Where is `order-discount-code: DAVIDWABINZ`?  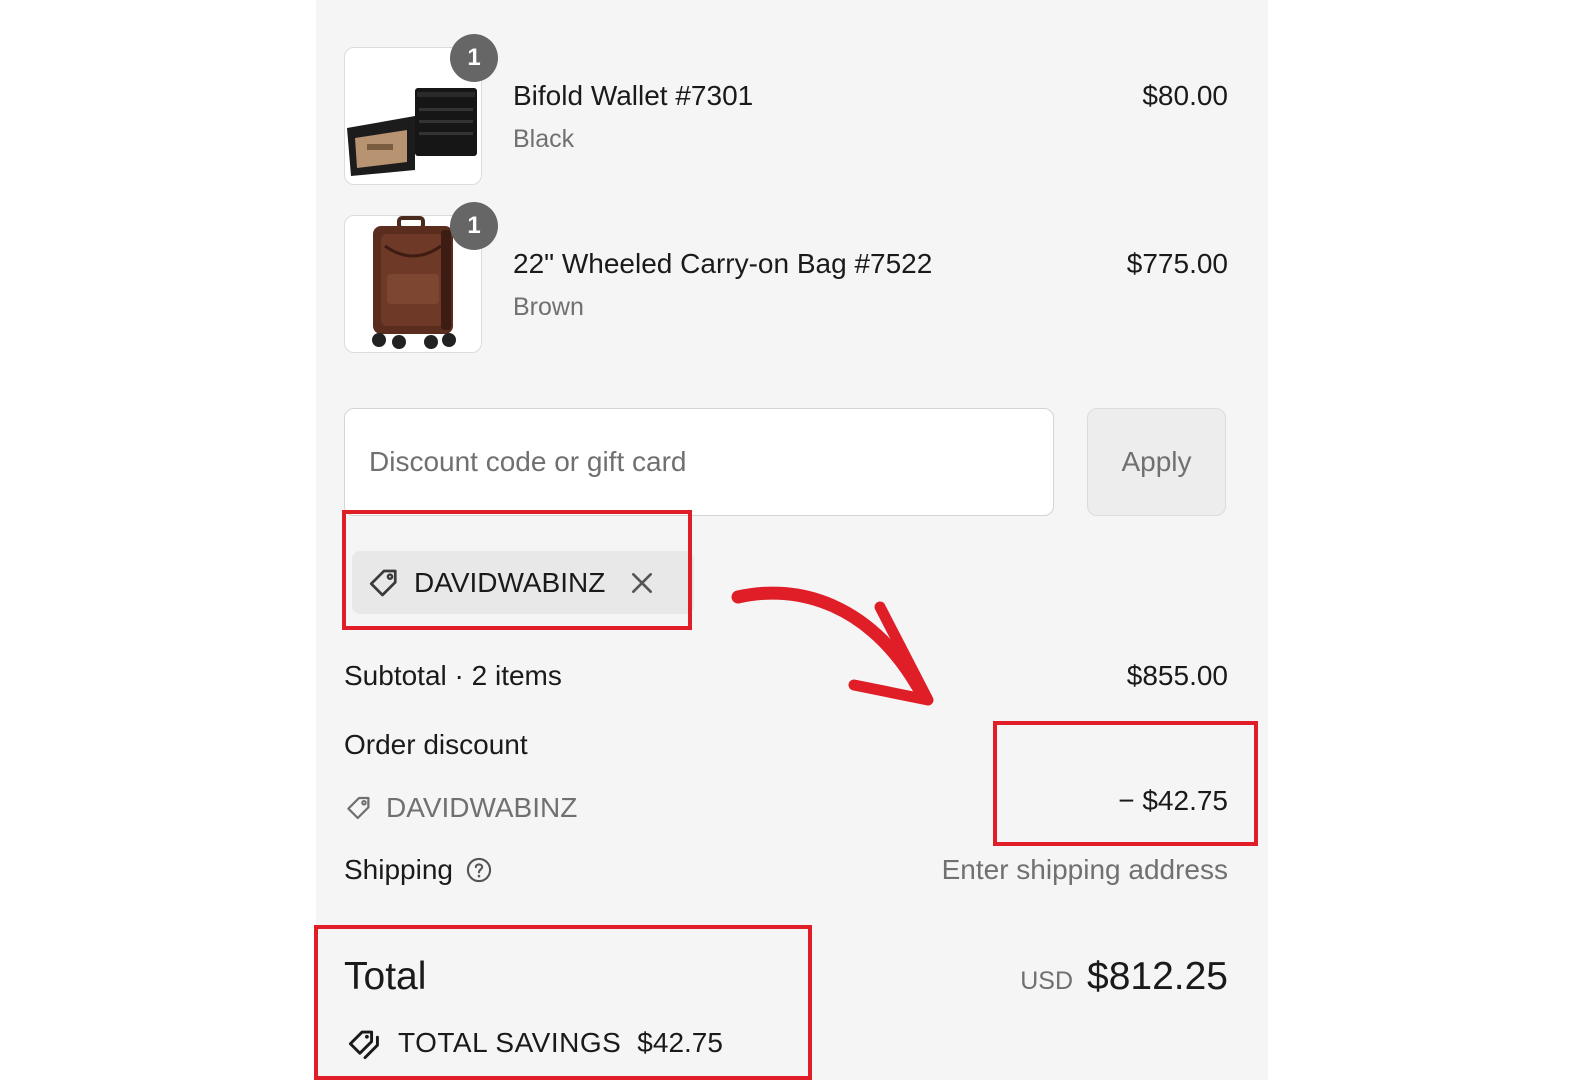 order-discount-code: DAVIDWABINZ is located at coordinates (482, 807).